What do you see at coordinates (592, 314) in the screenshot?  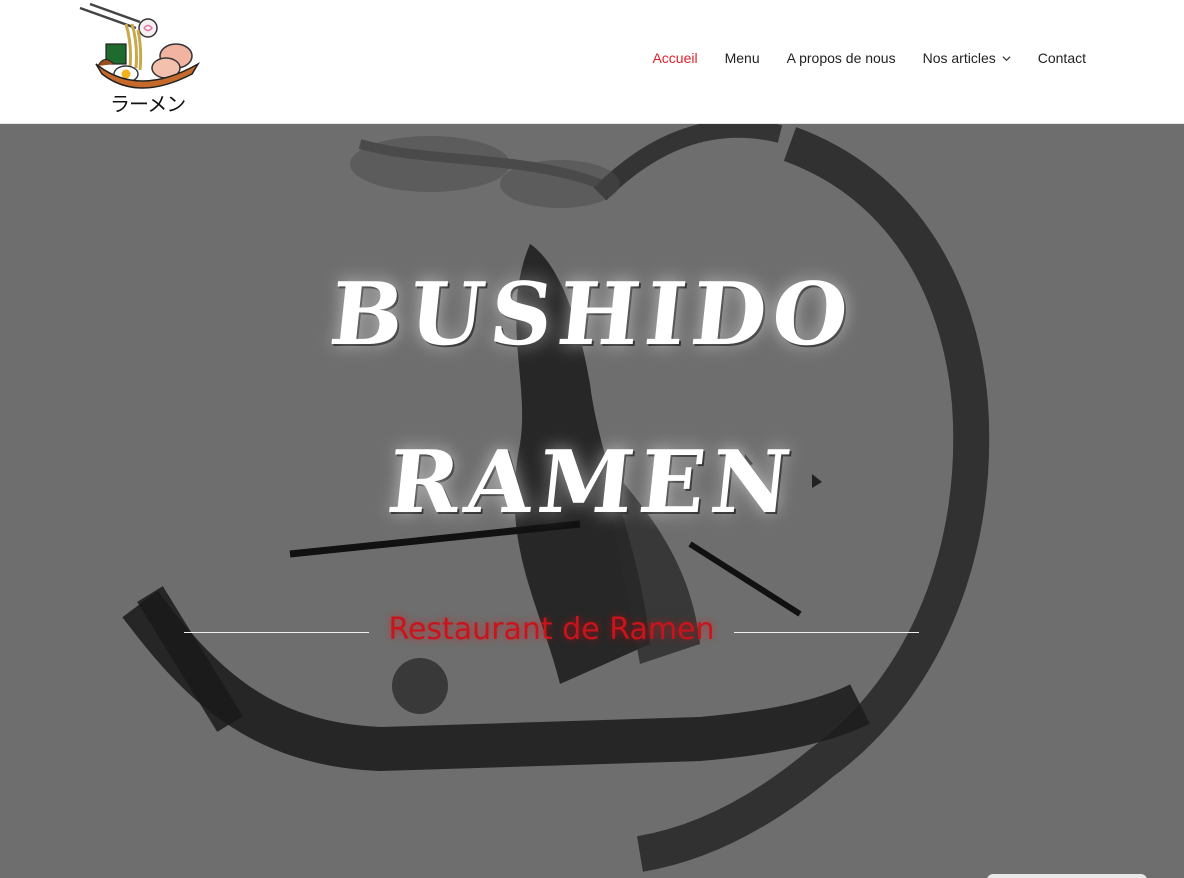 I see `hero-title-line1: BUSHIDO` at bounding box center [592, 314].